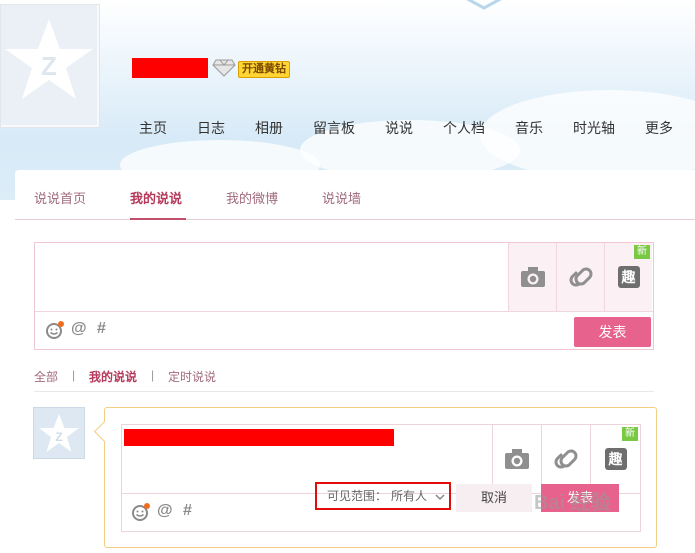 The image size is (695, 553). What do you see at coordinates (341, 197) in the screenshot?
I see `tab-shuoshuo-wall: 说说墙` at bounding box center [341, 197].